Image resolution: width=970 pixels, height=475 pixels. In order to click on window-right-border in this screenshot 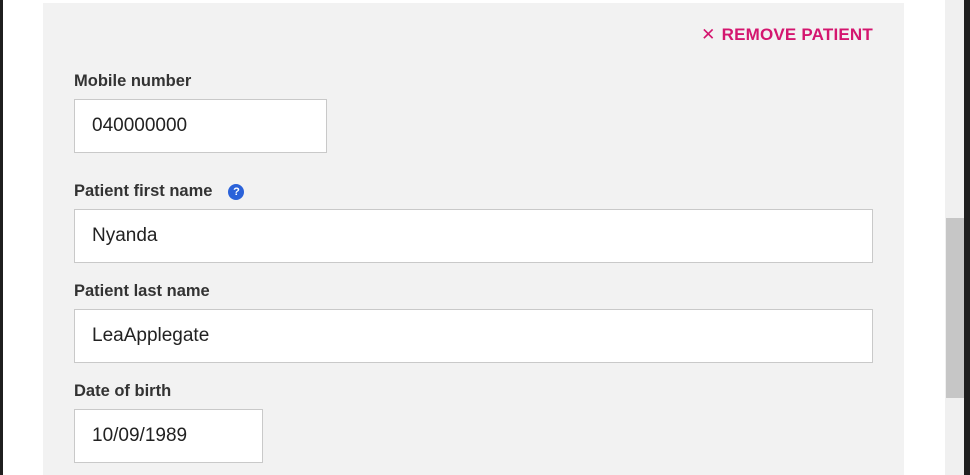, I will do `click(967, 237)`.